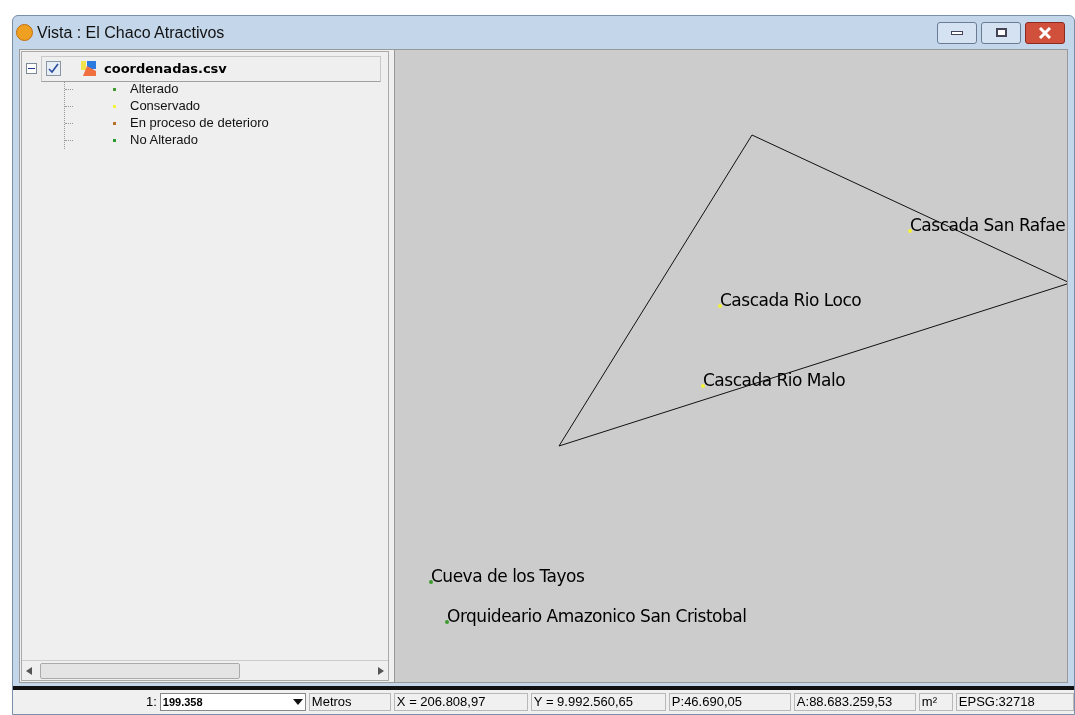 Image resolution: width=1075 pixels, height=715 pixels. Describe the element at coordinates (88, 69) in the screenshot. I see `layer-icon` at that location.